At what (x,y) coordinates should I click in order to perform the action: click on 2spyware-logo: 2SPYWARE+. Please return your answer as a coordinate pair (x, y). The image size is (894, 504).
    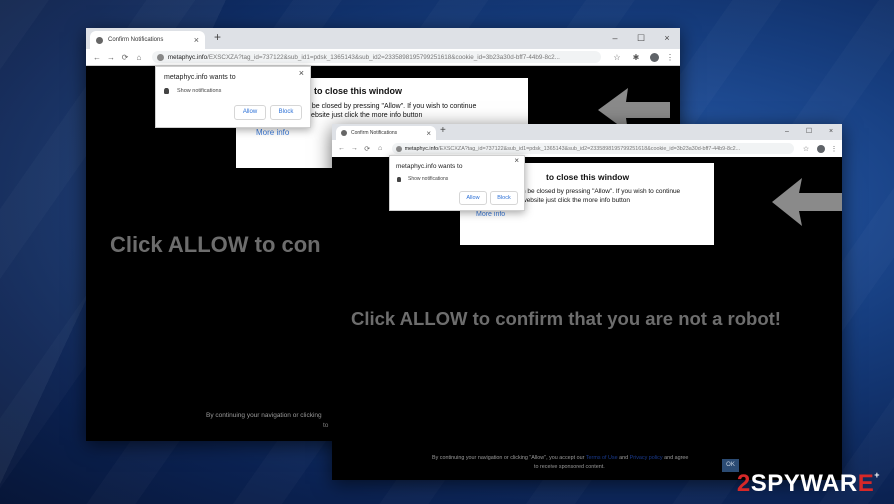
    Looking at the image, I should click on (808, 484).